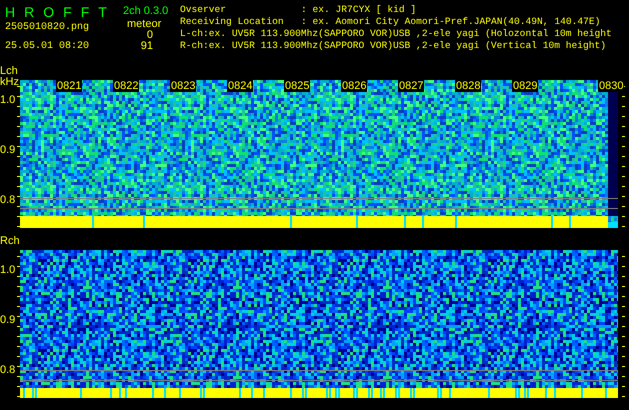 This screenshot has width=629, height=410. I want to click on version-label: 2ch 0.3.0, so click(146, 11).